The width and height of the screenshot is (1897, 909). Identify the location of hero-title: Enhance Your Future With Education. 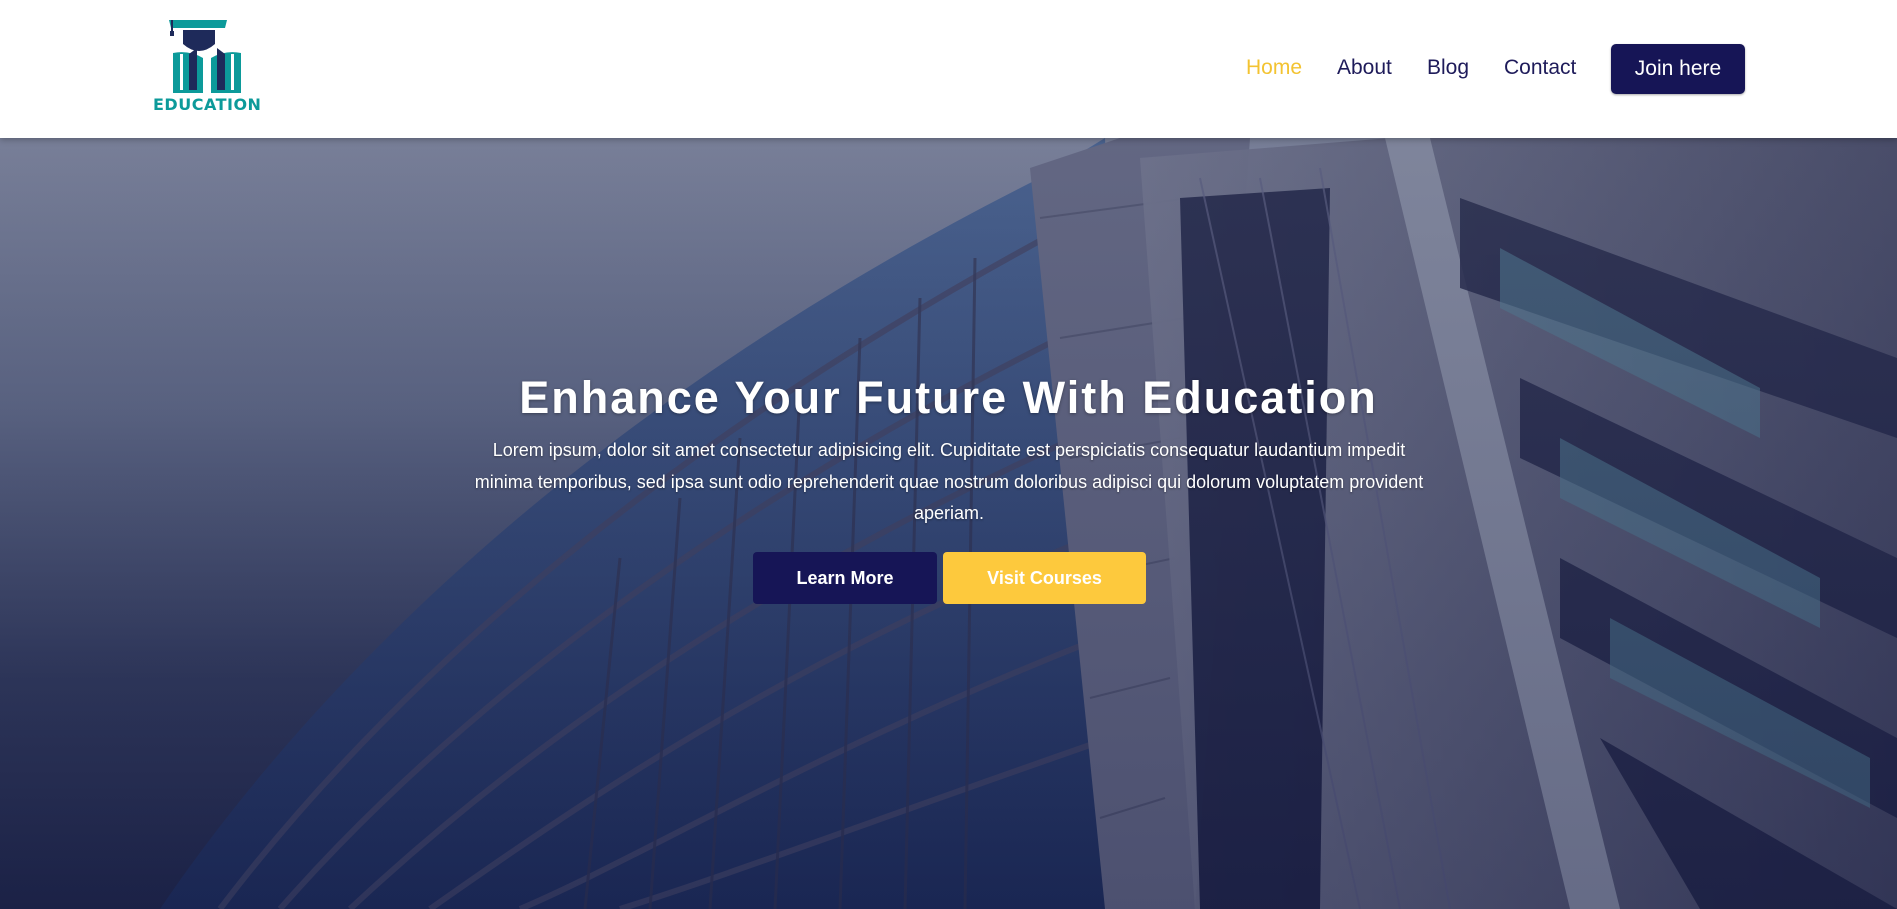
(948, 397).